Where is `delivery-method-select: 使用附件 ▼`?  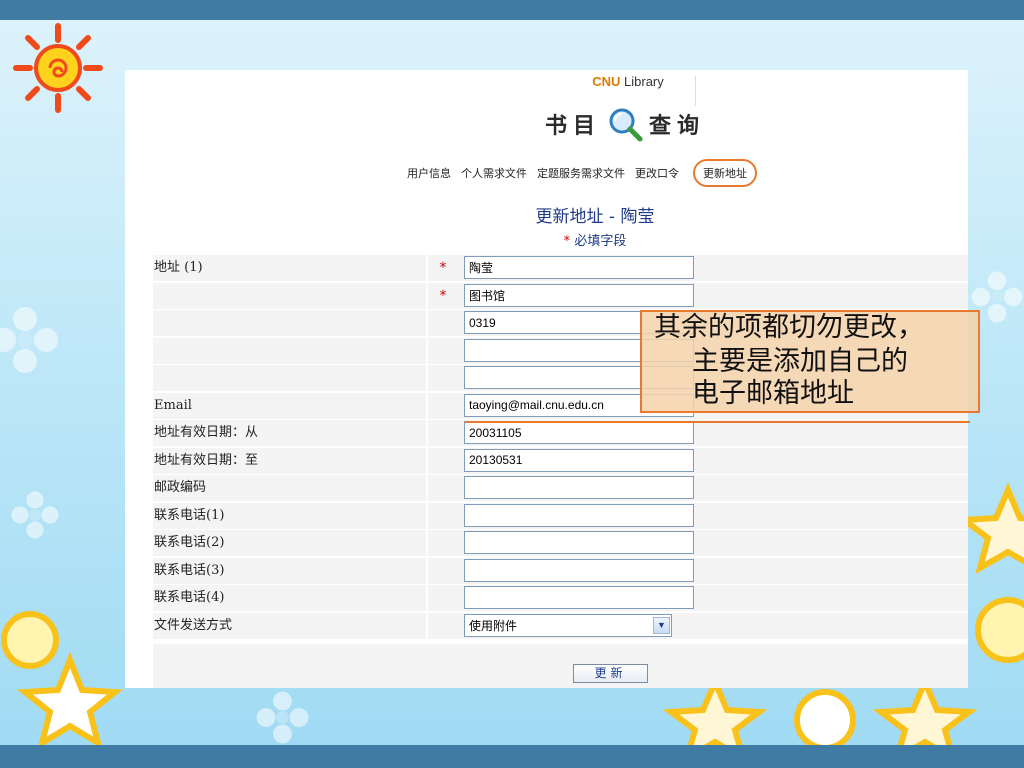 delivery-method-select: 使用附件 ▼ is located at coordinates (568, 625).